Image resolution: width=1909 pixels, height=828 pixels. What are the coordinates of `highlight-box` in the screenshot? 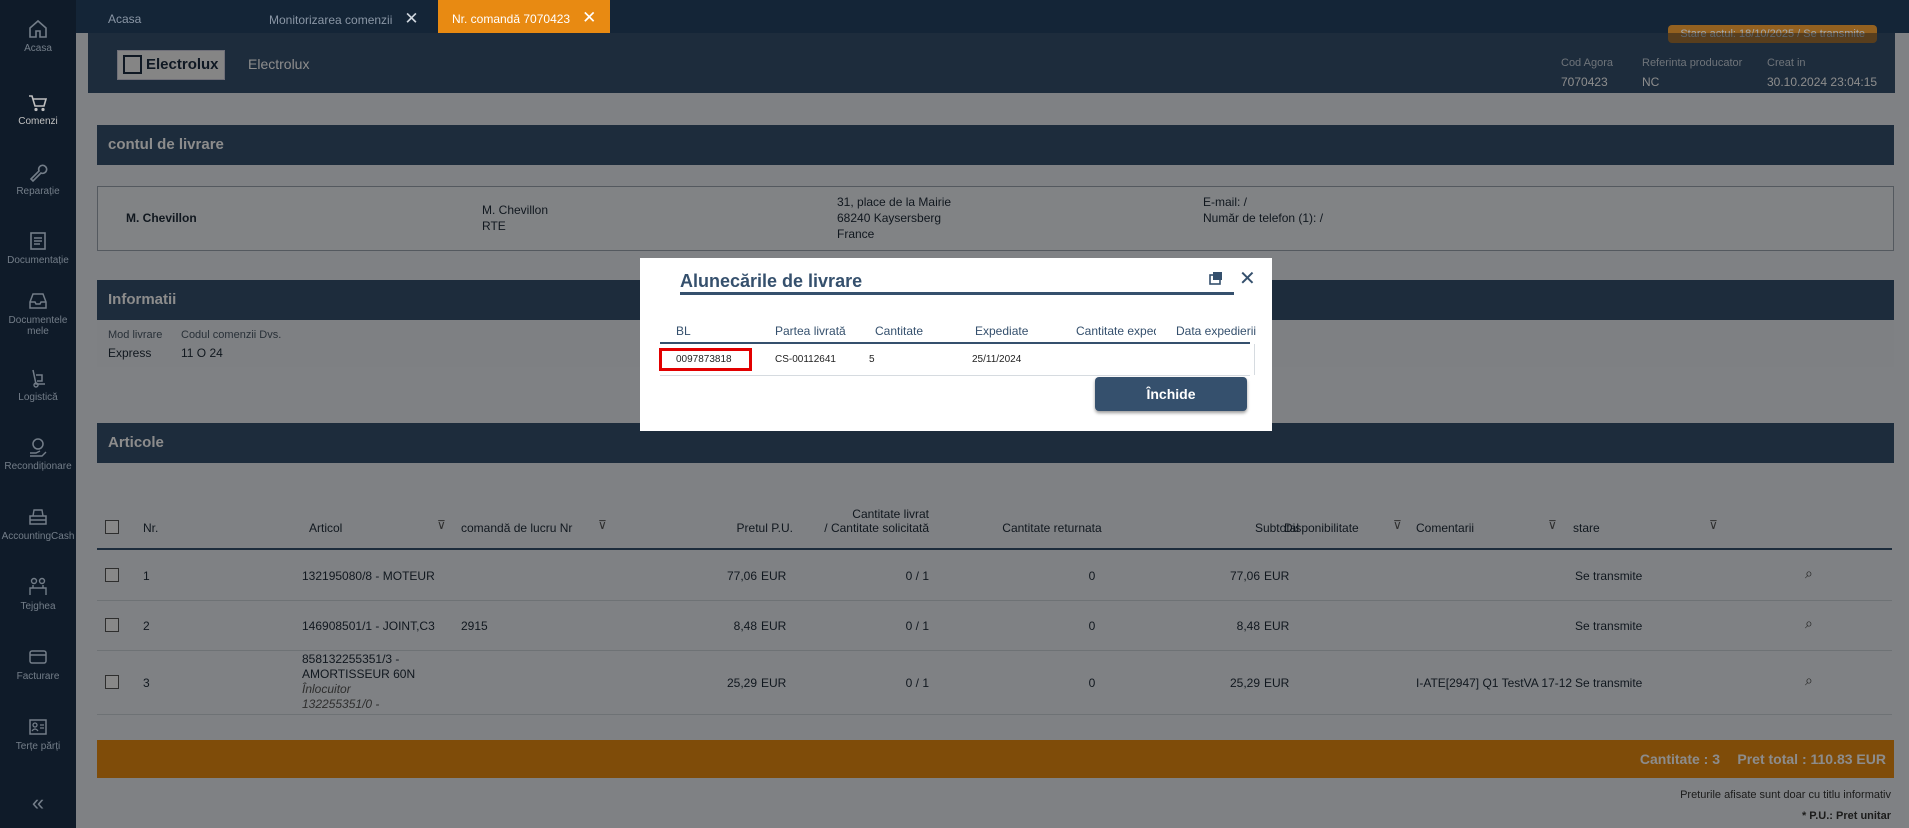 It's located at (705, 359).